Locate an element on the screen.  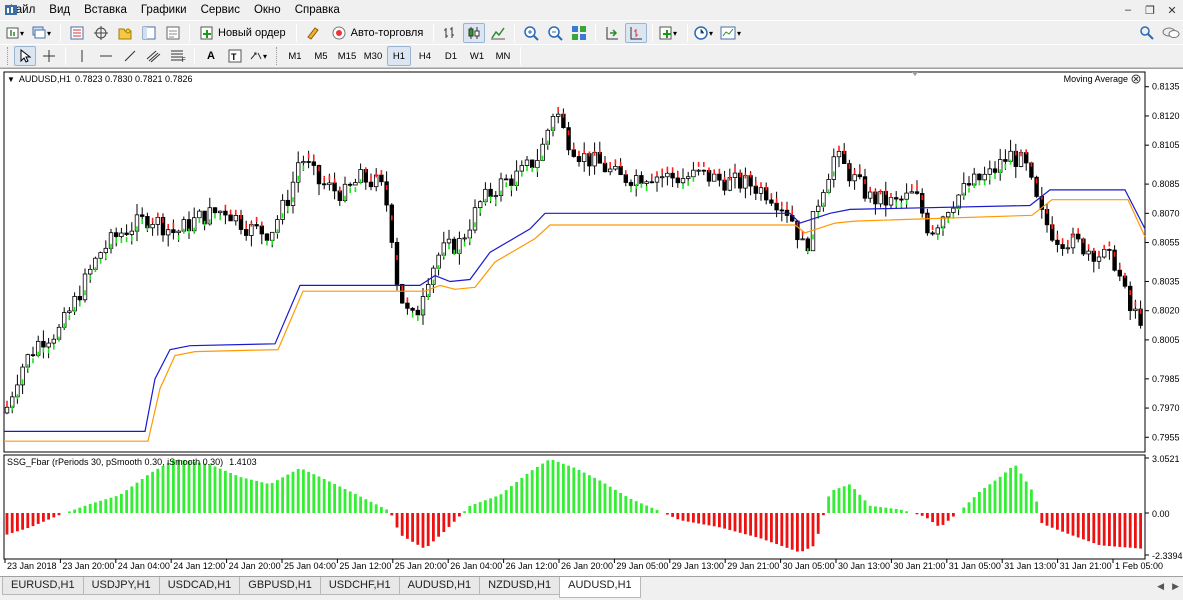
tester-icon is located at coordinates (173, 32).